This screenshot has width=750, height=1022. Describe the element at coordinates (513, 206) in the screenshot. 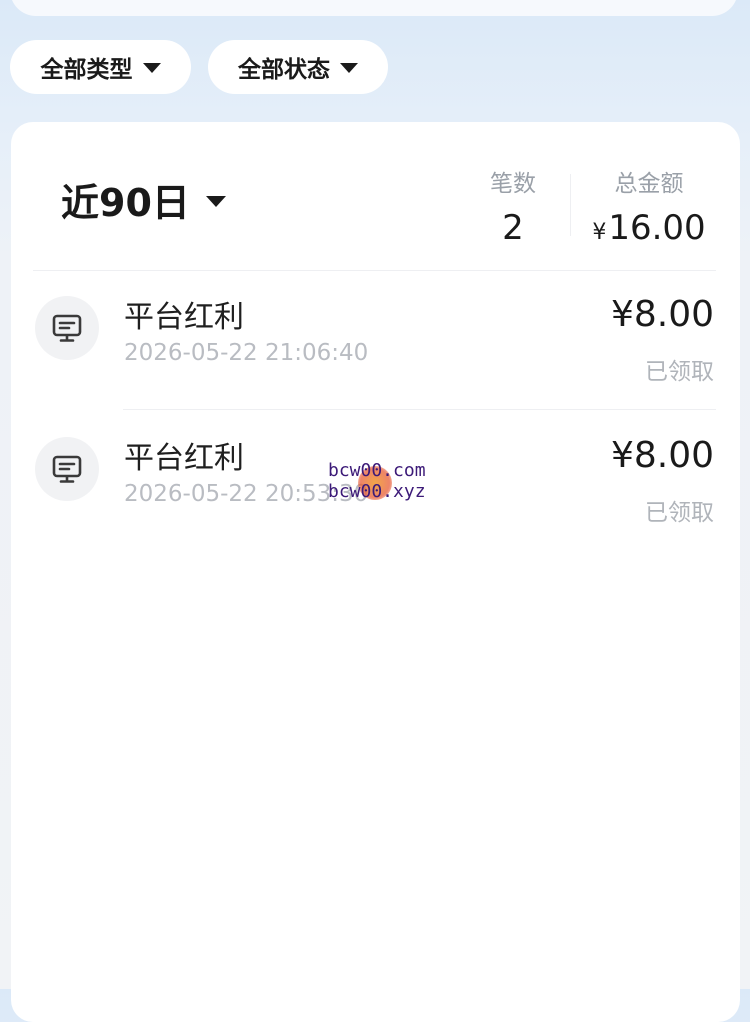

I see `count-stat: 笔数 2` at that location.